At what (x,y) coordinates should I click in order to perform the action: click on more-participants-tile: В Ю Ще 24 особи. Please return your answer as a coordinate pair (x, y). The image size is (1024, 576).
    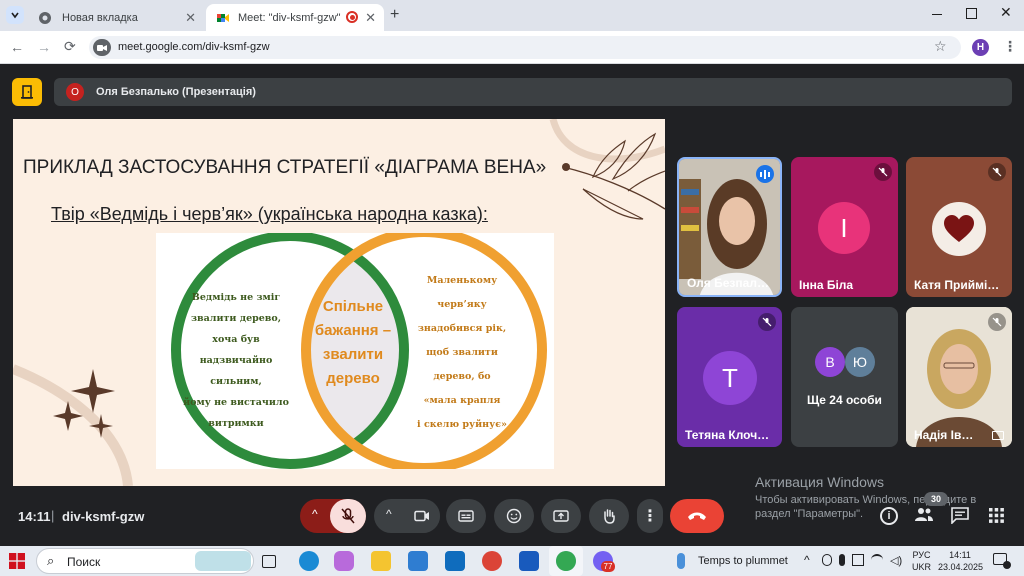
    Looking at the image, I should click on (844, 377).